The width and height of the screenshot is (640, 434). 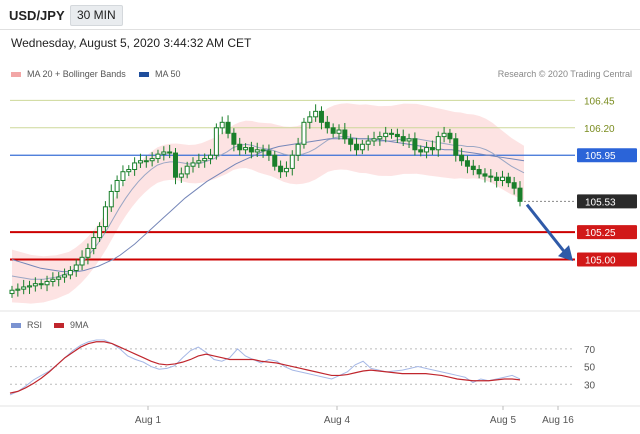 I want to click on rsi-tick-label: 50, so click(x=590, y=368).